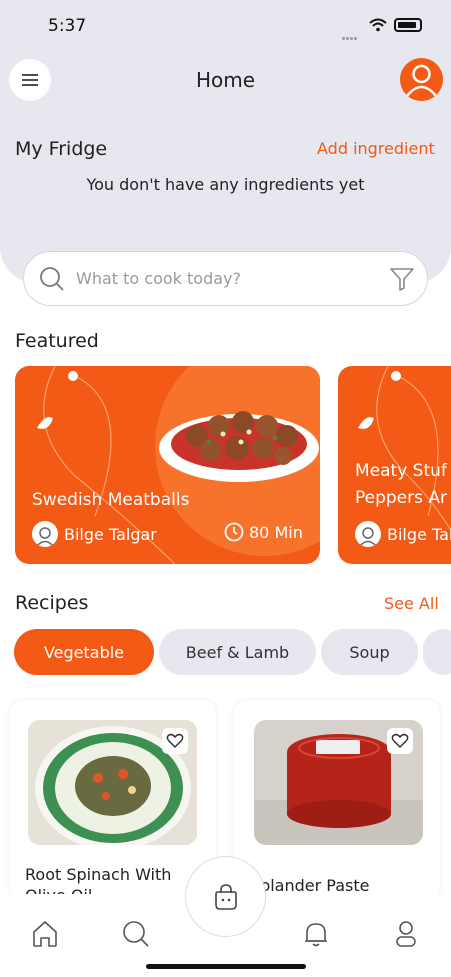 The image size is (451, 977). I want to click on profile-button, so click(421, 79).